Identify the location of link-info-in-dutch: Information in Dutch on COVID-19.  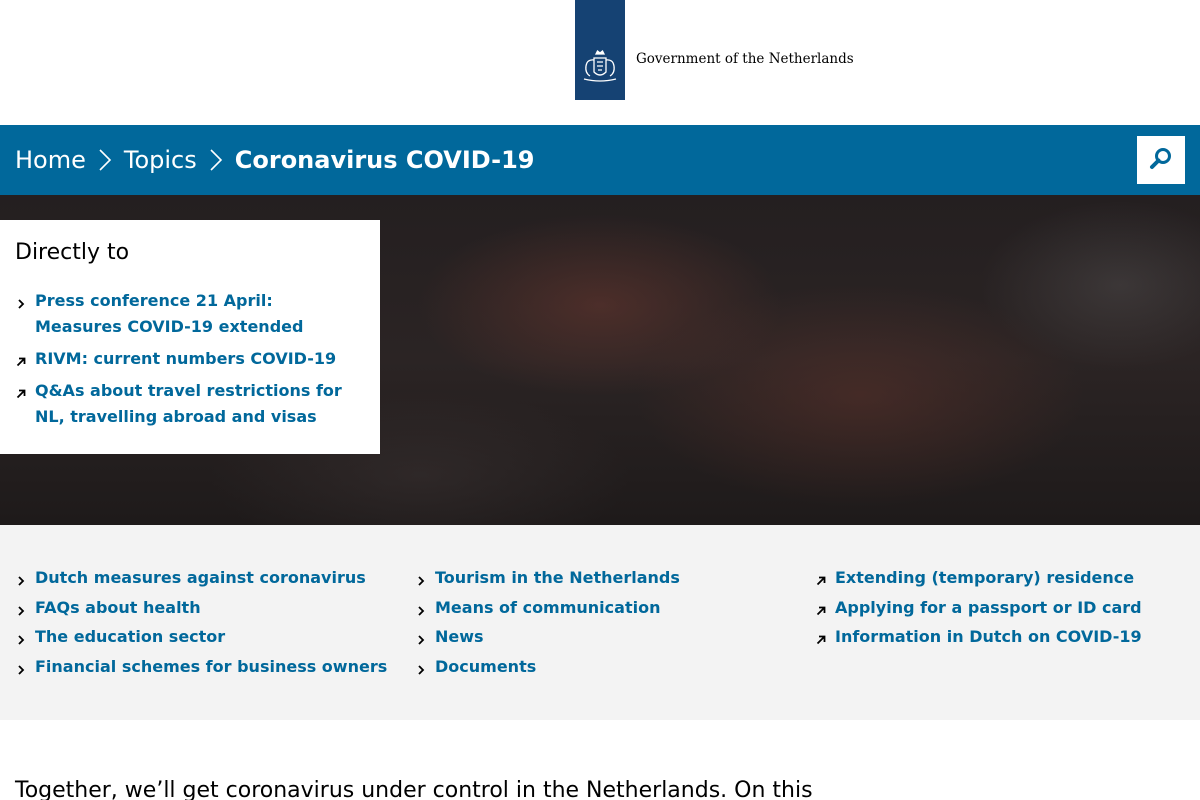
(988, 636).